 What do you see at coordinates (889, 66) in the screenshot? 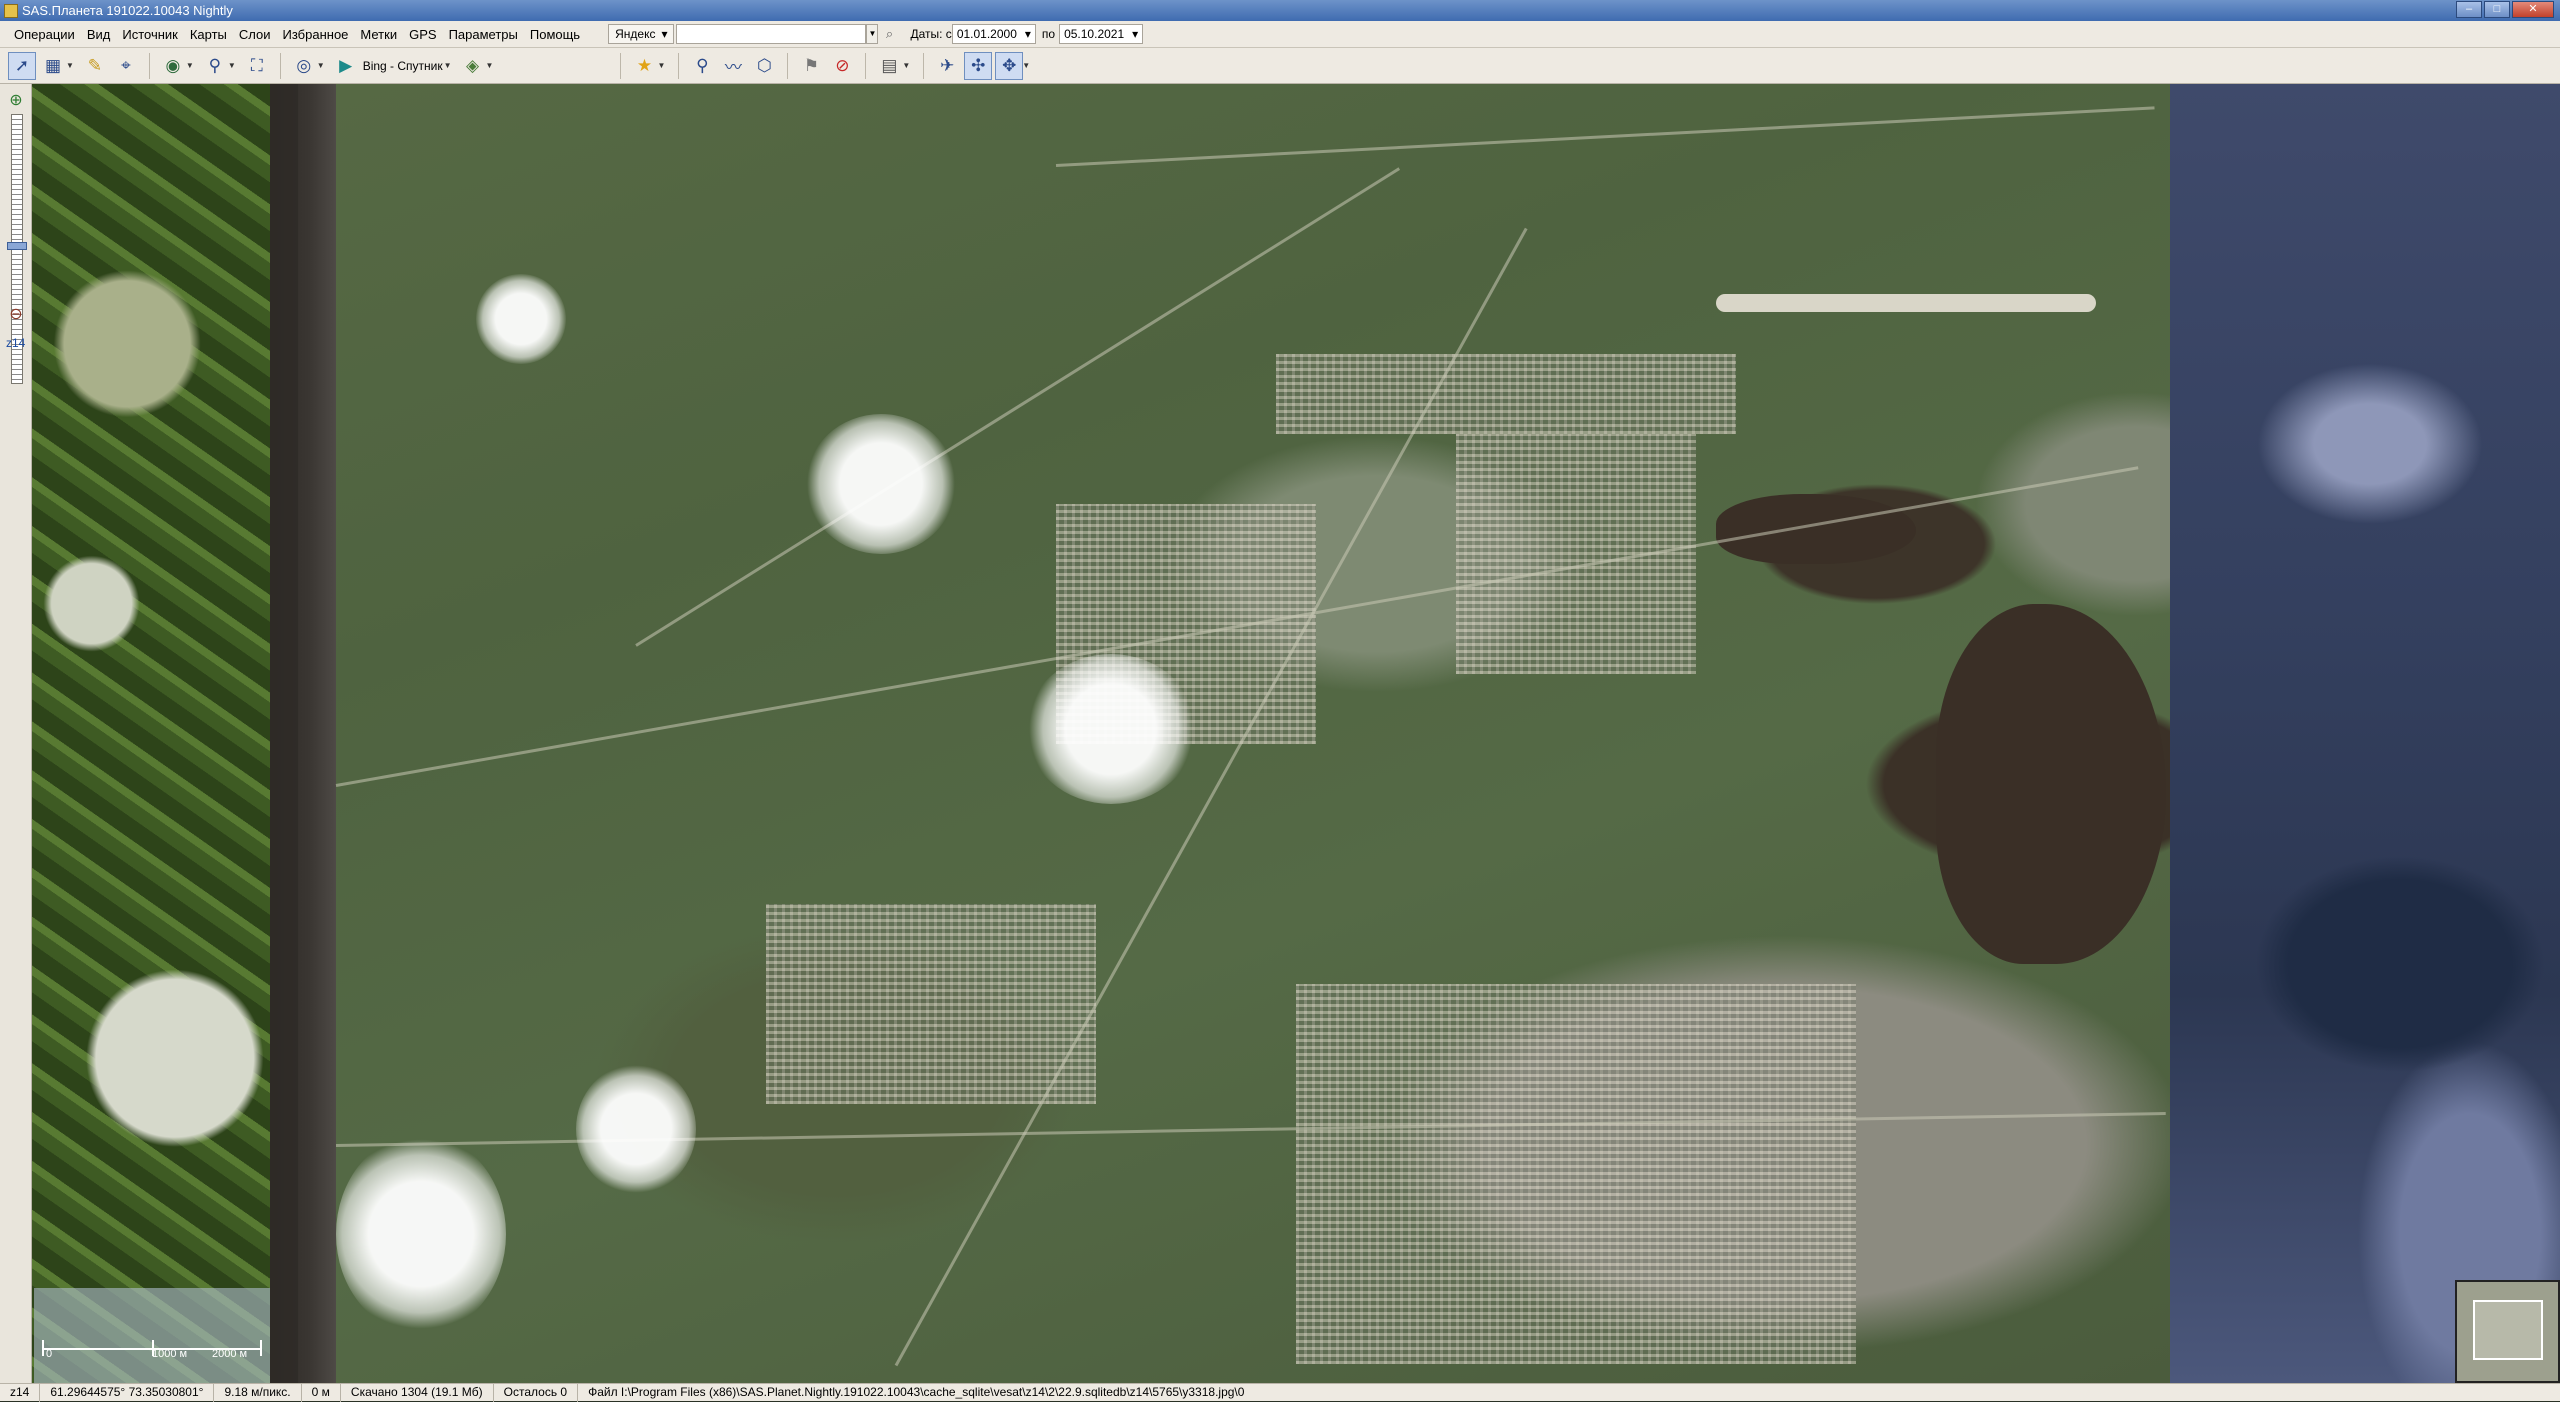
I see `grid-icon: ▤` at bounding box center [889, 66].